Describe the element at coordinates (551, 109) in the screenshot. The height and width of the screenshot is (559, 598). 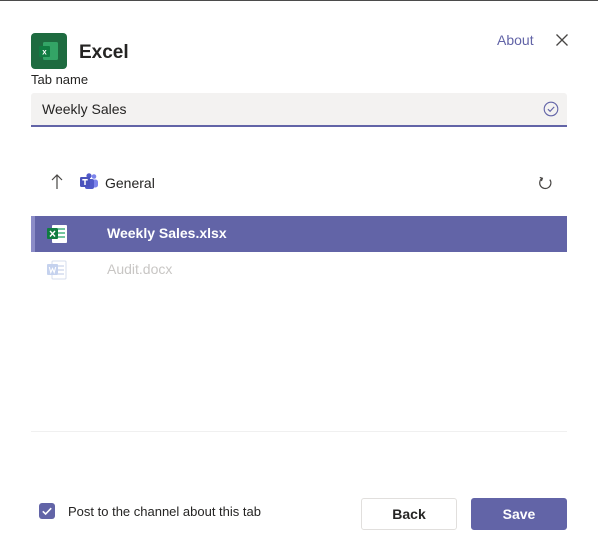
I see `check-circle-icon` at that location.